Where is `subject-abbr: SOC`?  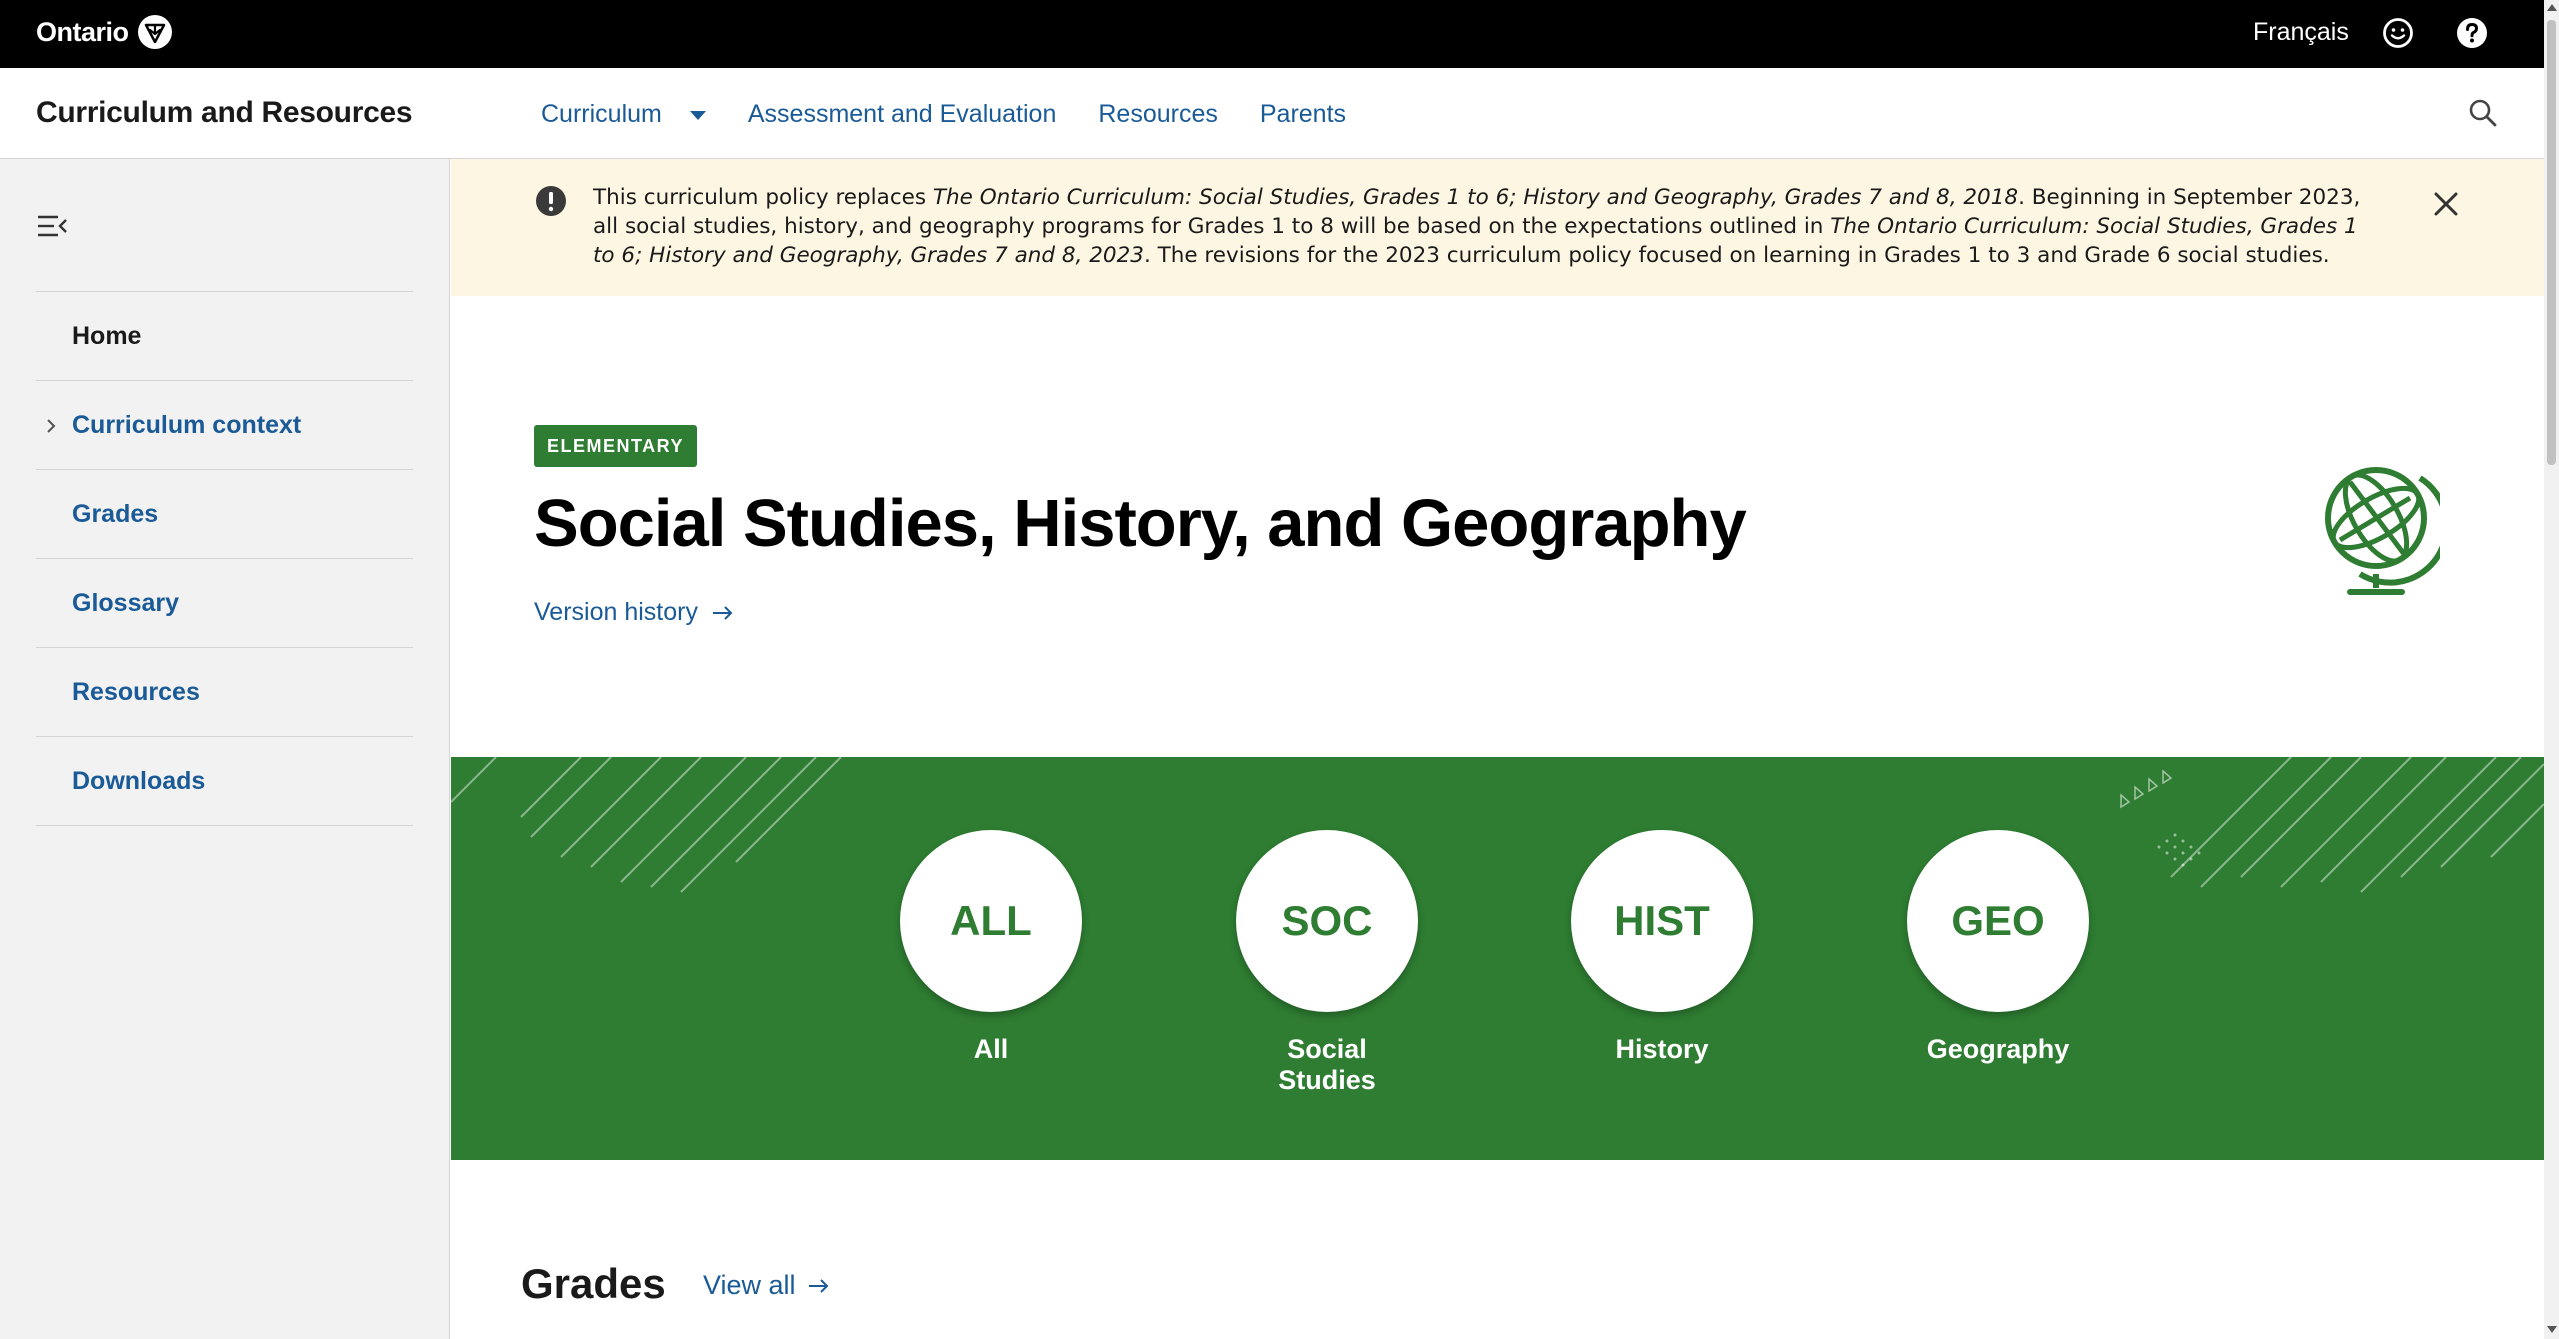 subject-abbr: SOC is located at coordinates (1327, 921).